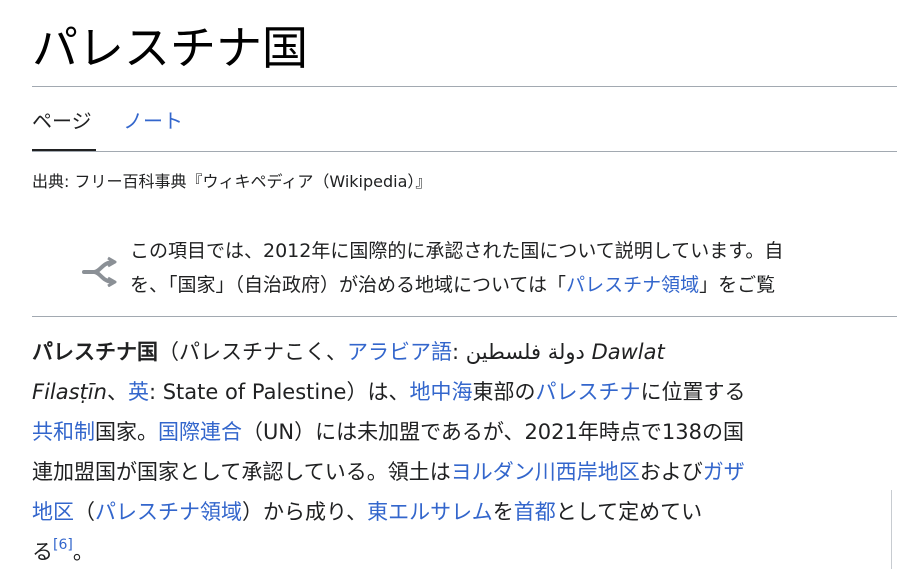 This screenshot has width=897, height=569. I want to click on lead-line: パレスチナ国（パレスチナこく、アラビア語: دولة فلسطين Dawlat, so click(464, 352).